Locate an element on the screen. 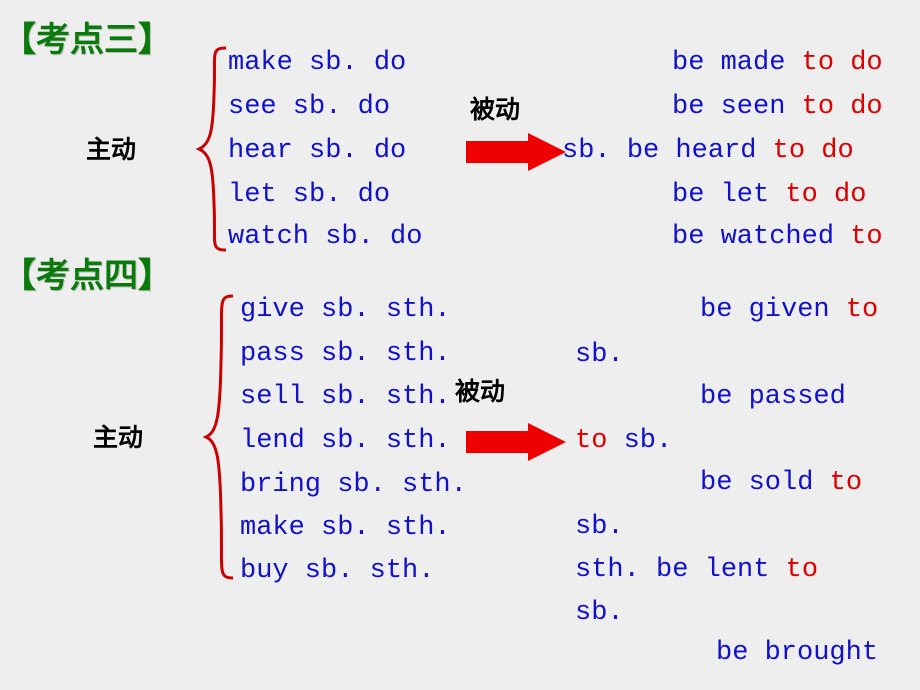  passive-line-1-4: be let to do is located at coordinates (769, 195).